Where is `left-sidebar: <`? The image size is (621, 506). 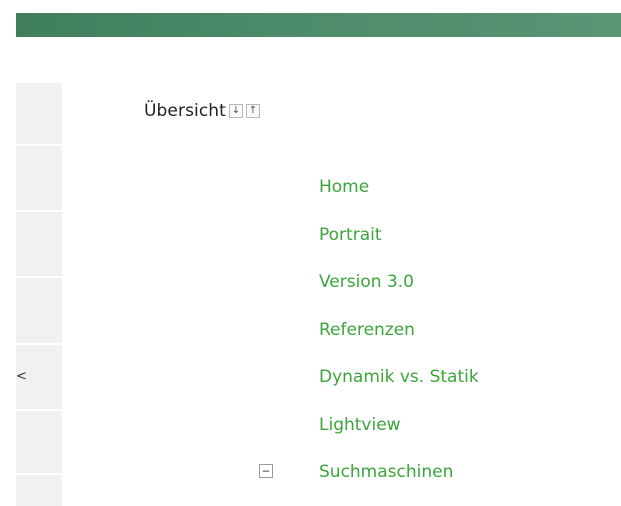
left-sidebar: < is located at coordinates (39, 294).